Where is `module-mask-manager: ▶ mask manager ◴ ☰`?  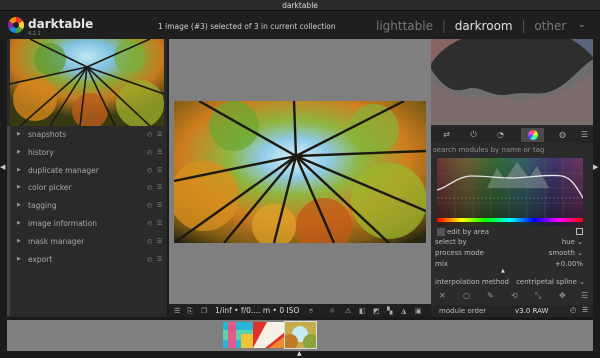
module-mask-manager: ▶ mask manager ◴ ☰ is located at coordinates (89, 242).